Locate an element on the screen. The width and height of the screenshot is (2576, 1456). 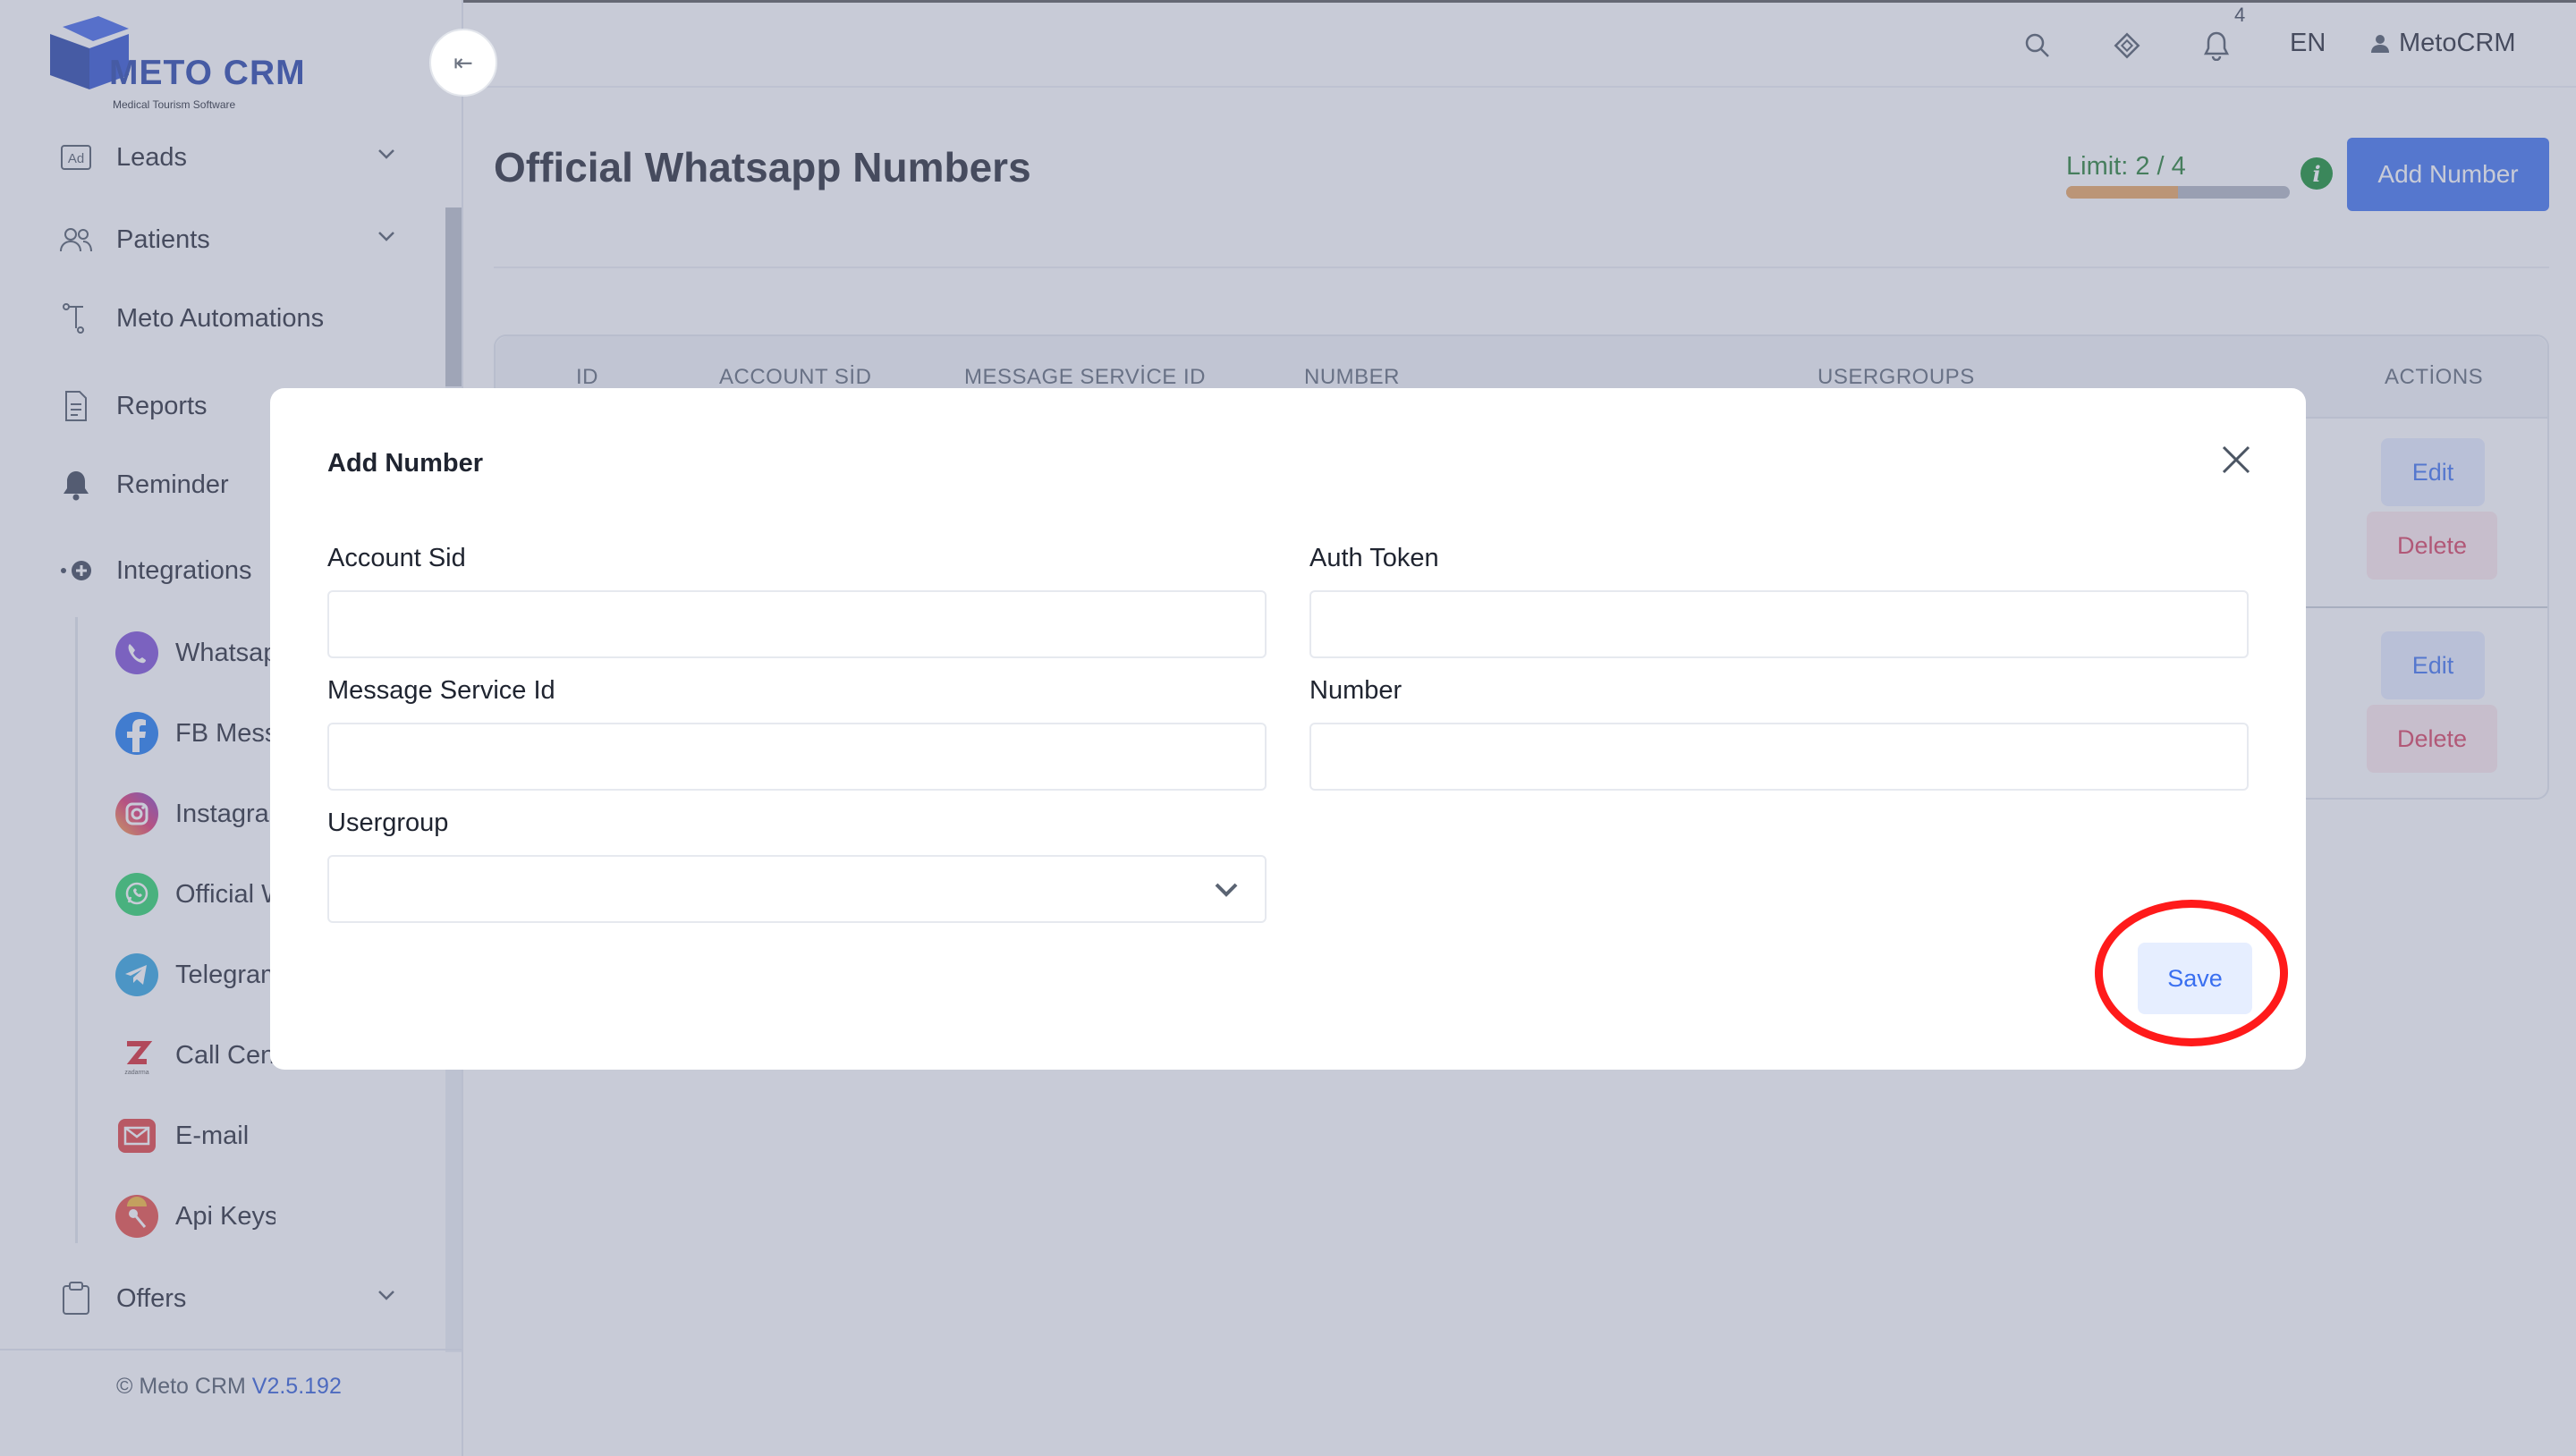
save-highlight-ring is located at coordinates (2191, 973).